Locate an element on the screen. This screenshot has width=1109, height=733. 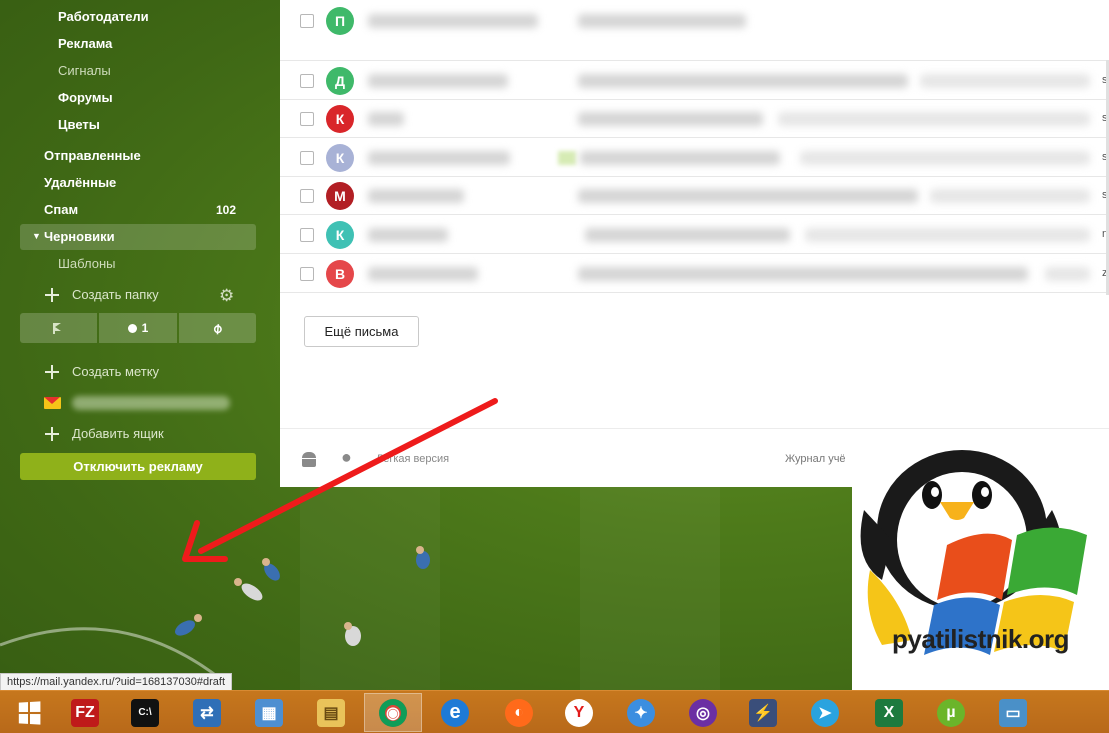
chrome-icon: ◉ is located at coordinates (393, 712).